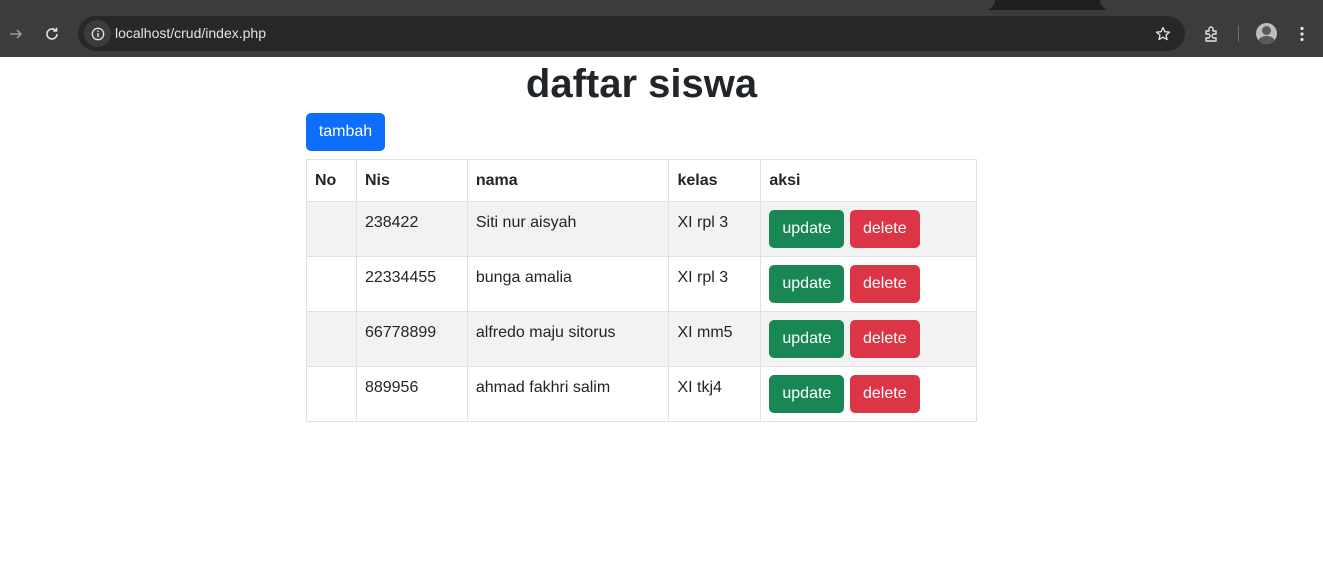 Image resolution: width=1323 pixels, height=576 pixels. What do you see at coordinates (568, 284) in the screenshot?
I see `cell-nama: bunga amalia` at bounding box center [568, 284].